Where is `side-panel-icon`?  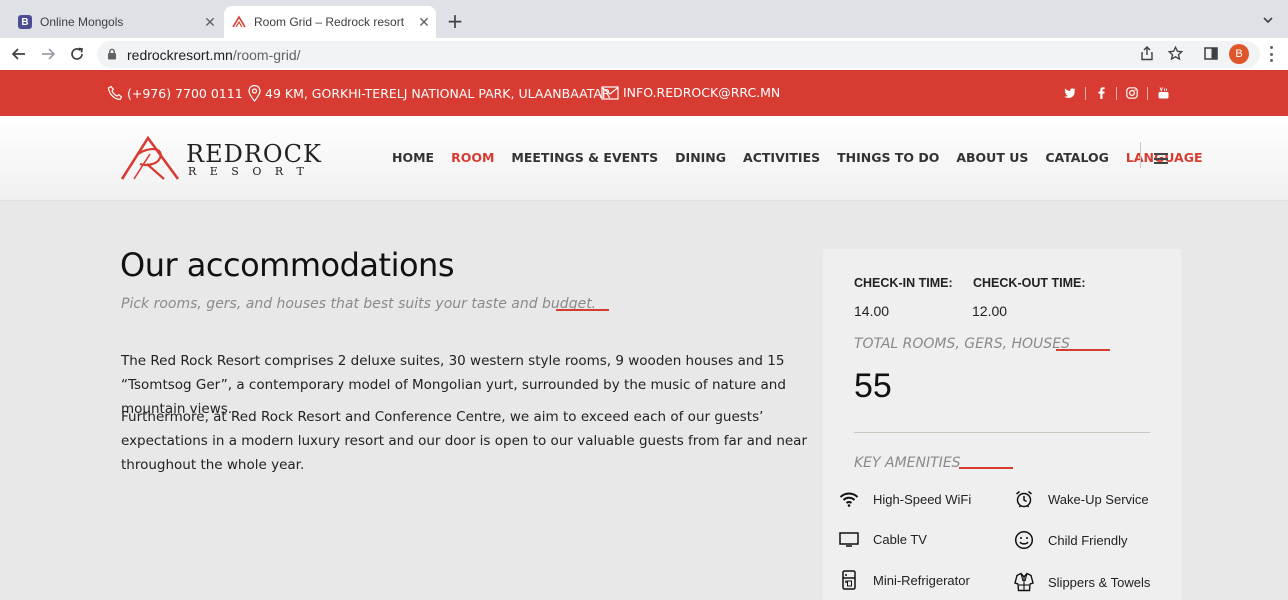
side-panel-icon is located at coordinates (1211, 53).